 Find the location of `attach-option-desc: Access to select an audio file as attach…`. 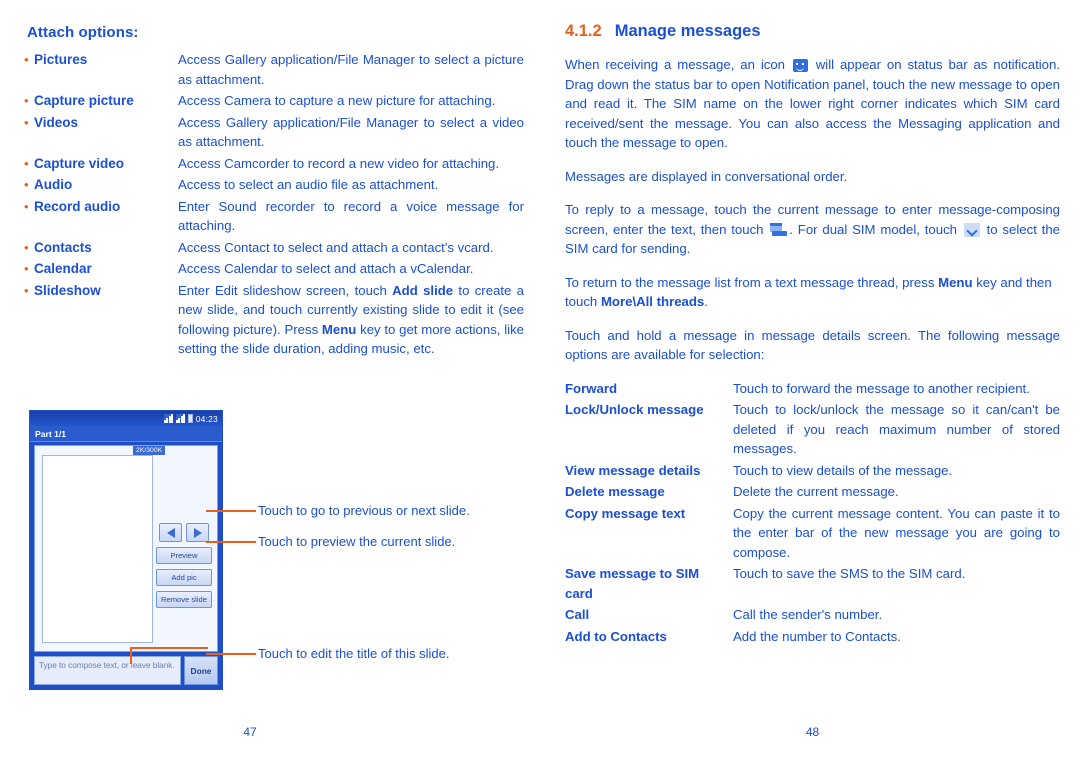

attach-option-desc: Access to select an audio file as attach… is located at coordinates (308, 184).